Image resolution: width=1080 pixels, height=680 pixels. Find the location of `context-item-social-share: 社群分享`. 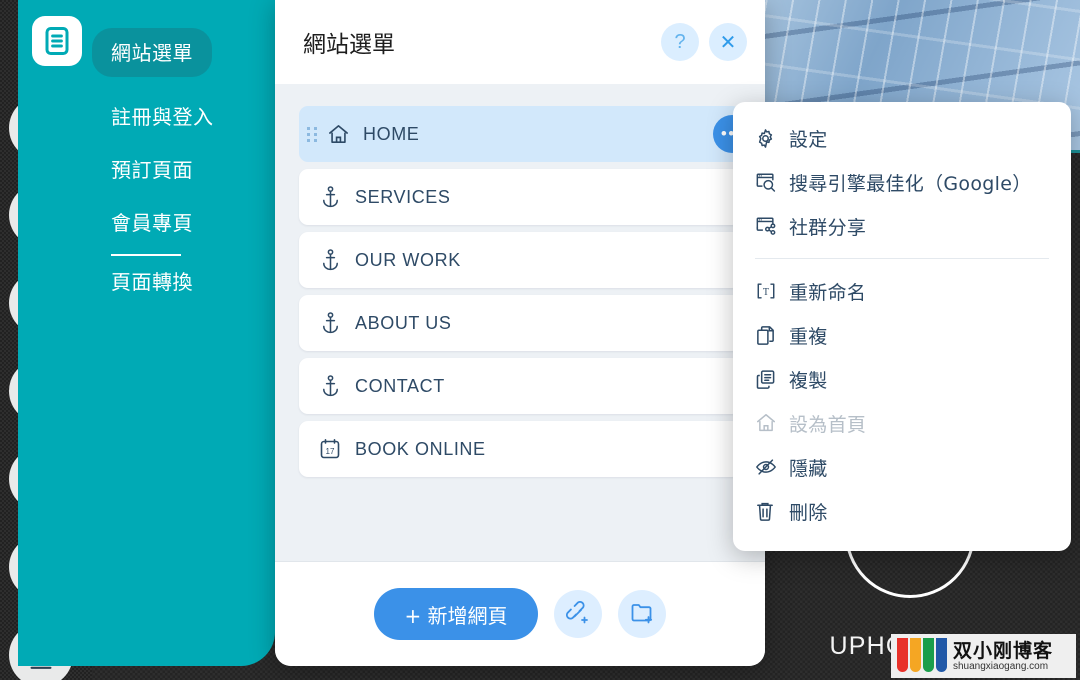

context-item-social-share: 社群分享 is located at coordinates (902, 226).